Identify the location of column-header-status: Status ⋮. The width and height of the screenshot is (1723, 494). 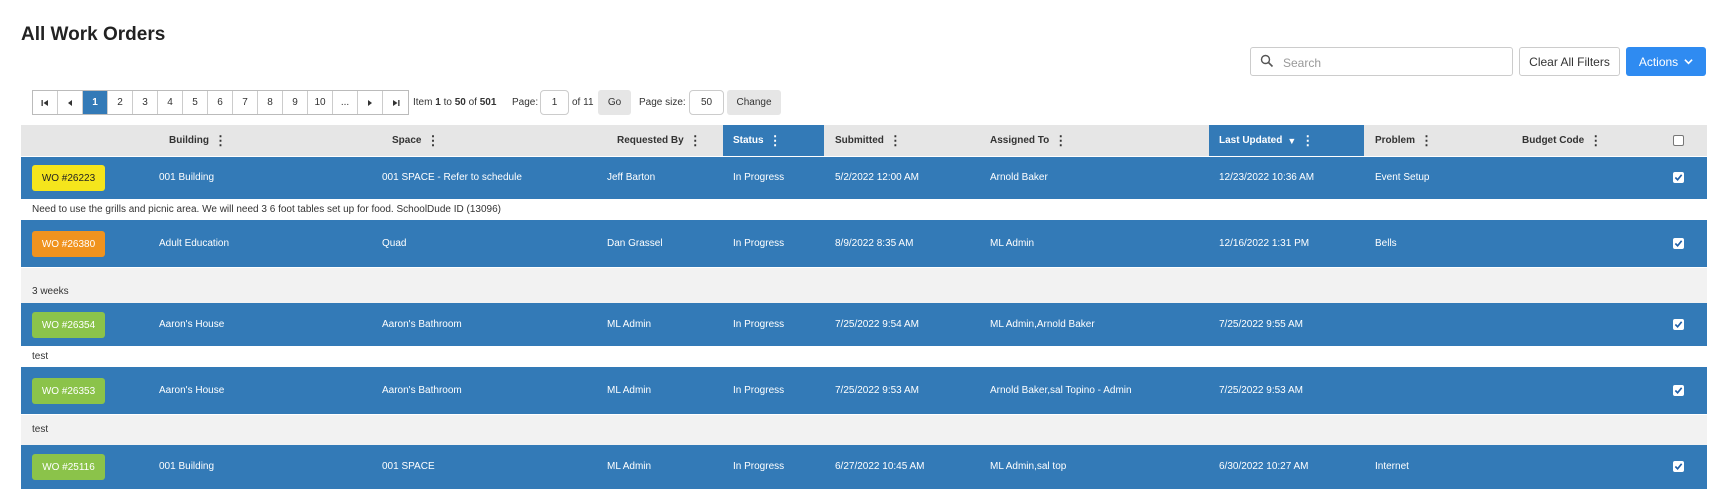
(773, 140).